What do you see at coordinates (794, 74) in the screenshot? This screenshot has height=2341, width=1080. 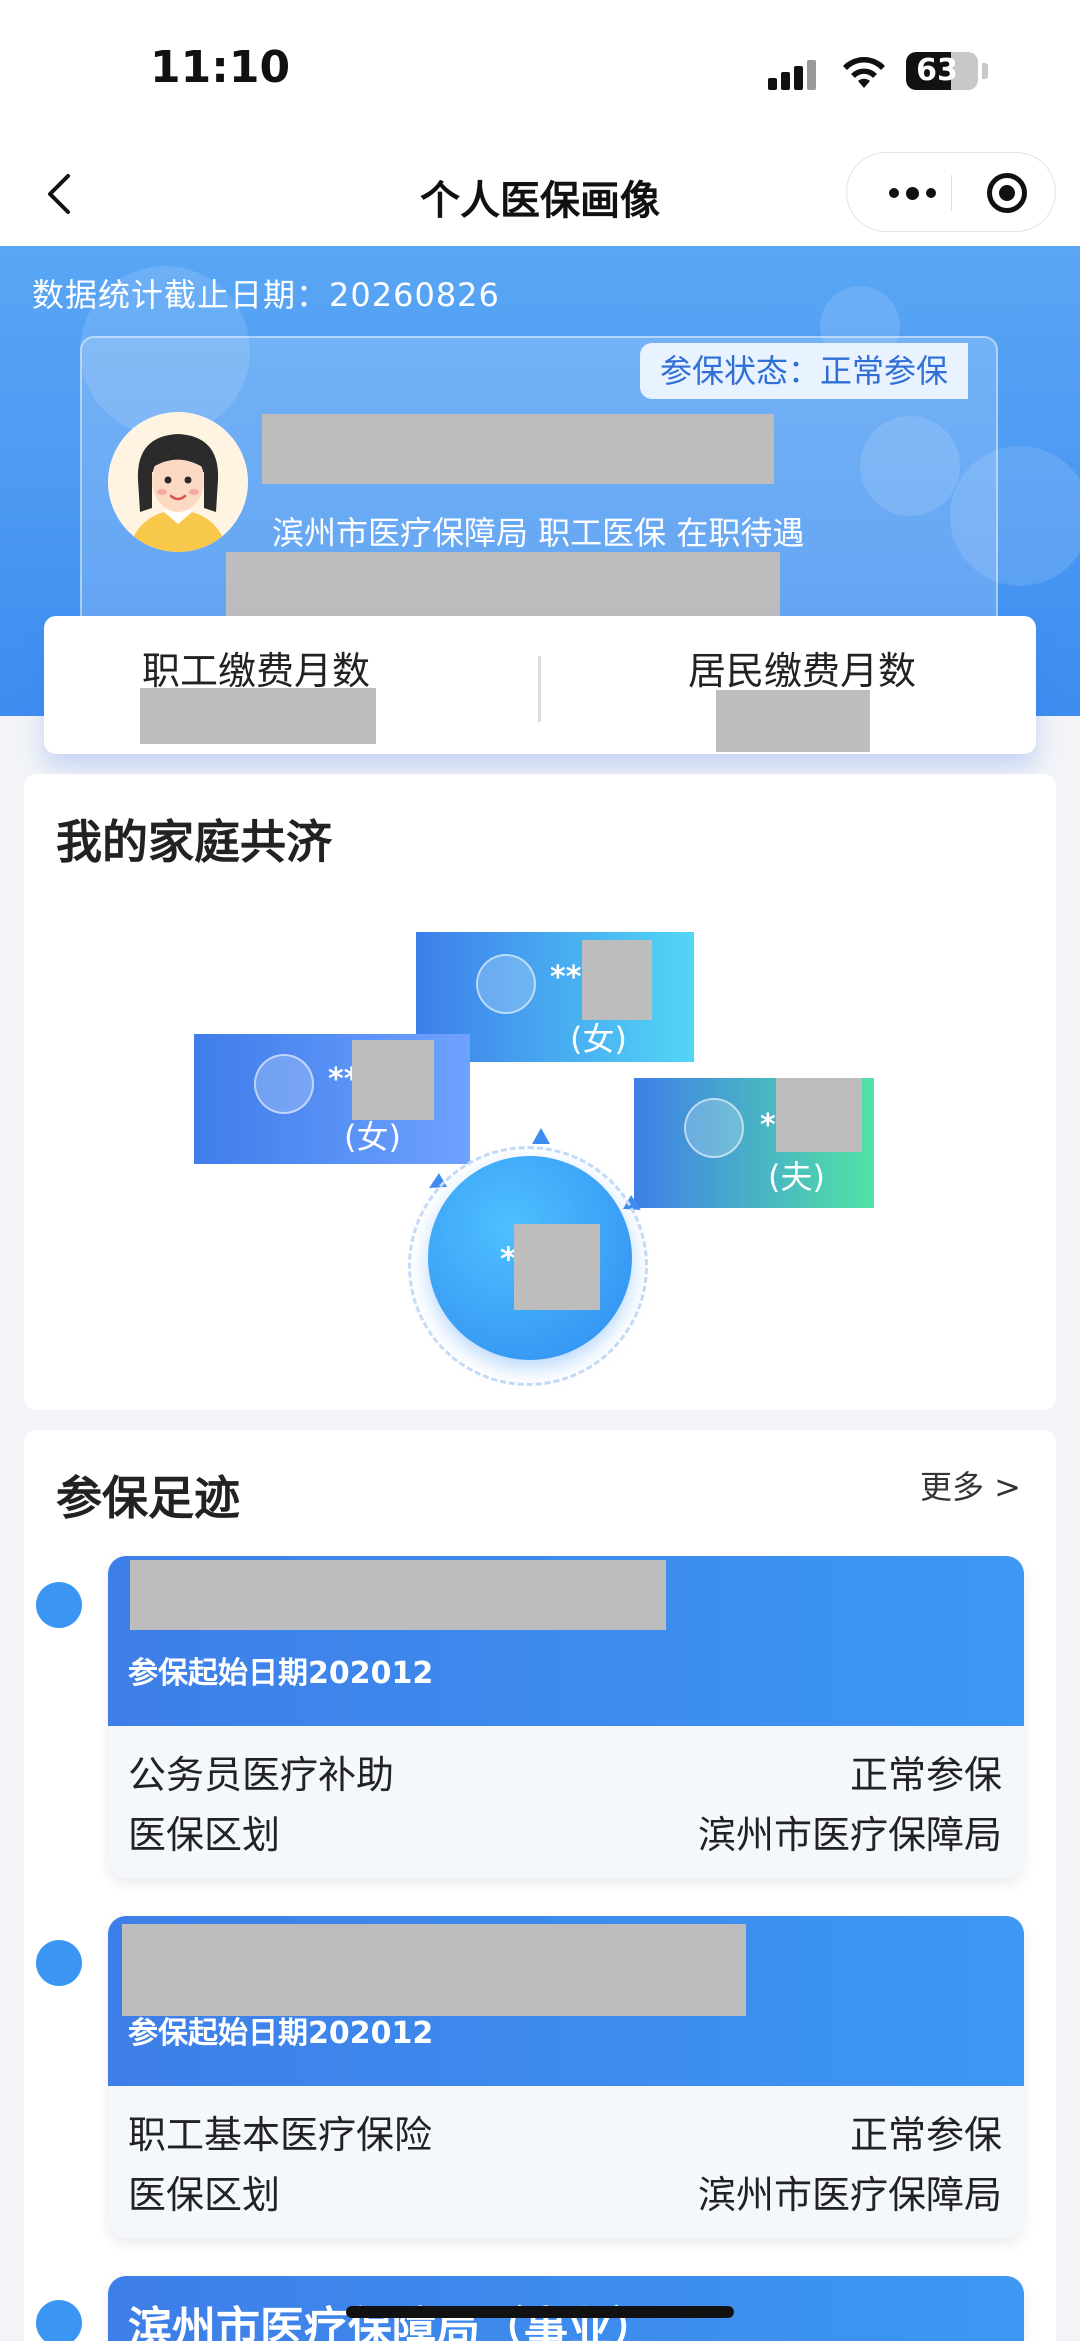 I see `signal-icon` at bounding box center [794, 74].